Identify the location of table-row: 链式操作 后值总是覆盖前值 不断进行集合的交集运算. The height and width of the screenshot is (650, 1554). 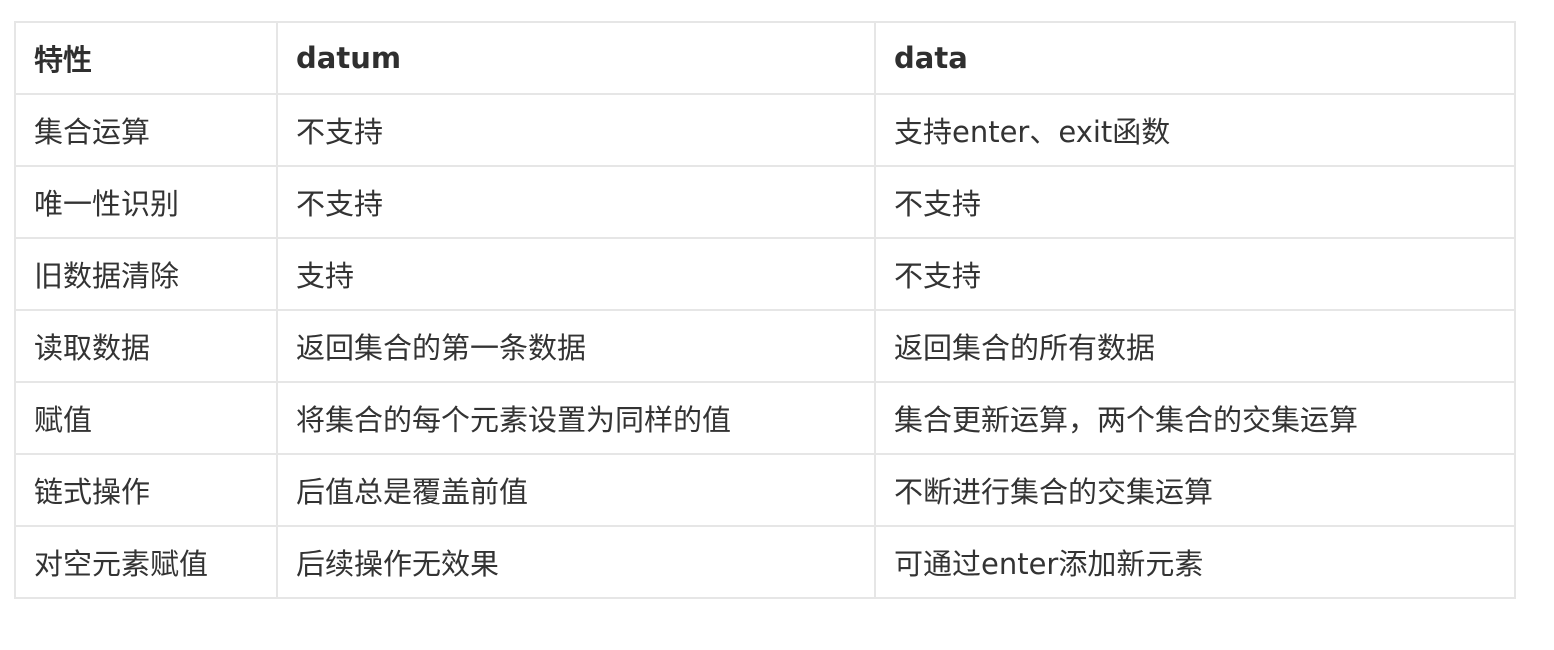
(765, 490).